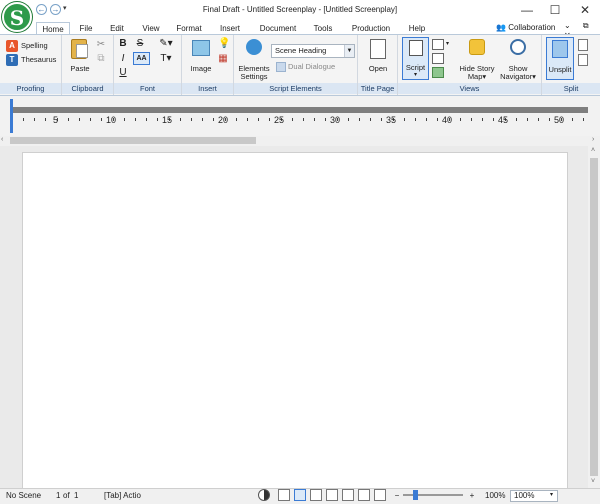 The height and width of the screenshot is (504, 600). Describe the element at coordinates (593, 139) in the screenshot. I see `scroll-right-icon: ›` at that location.